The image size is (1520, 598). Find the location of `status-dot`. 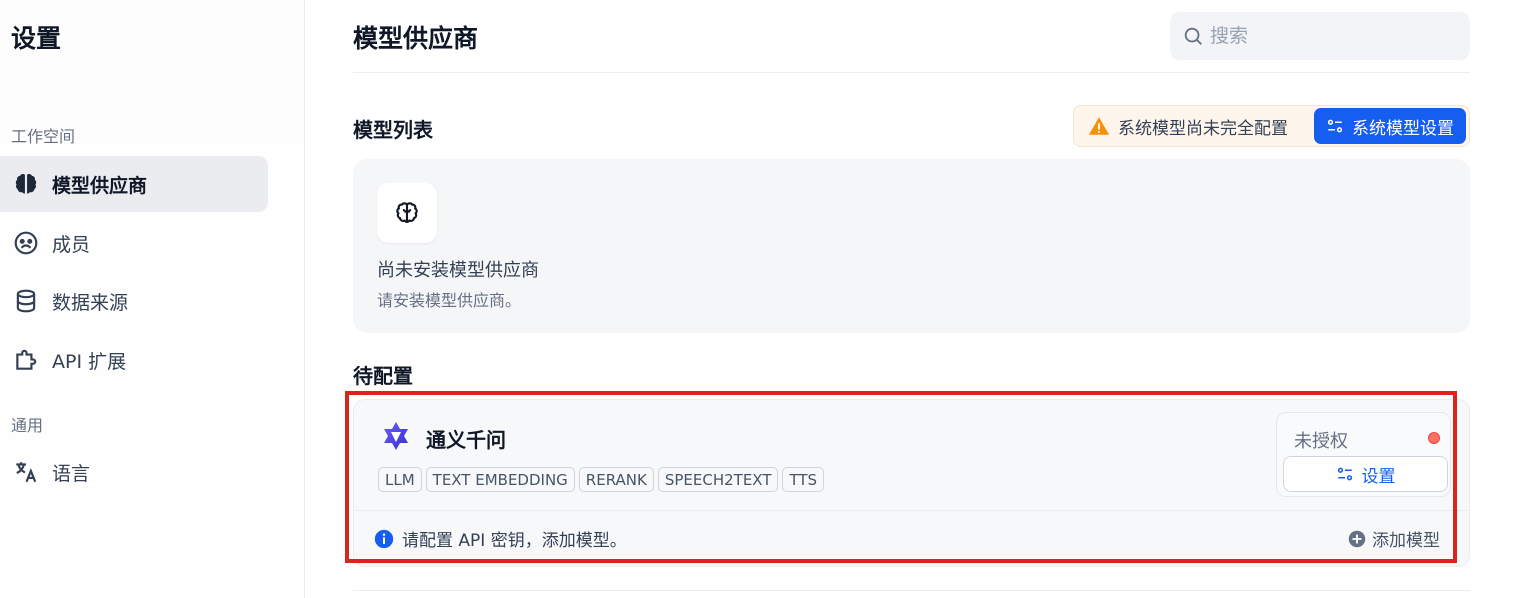

status-dot is located at coordinates (1434, 438).